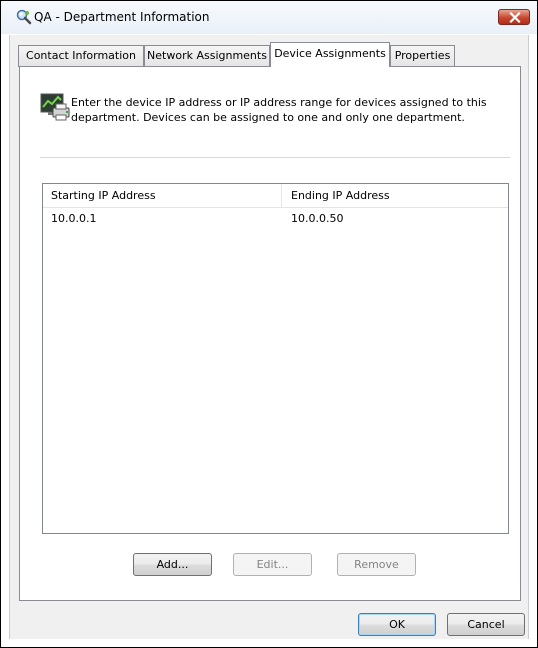  I want to click on starting-ip-cell: 10.0.0.1, so click(74, 218).